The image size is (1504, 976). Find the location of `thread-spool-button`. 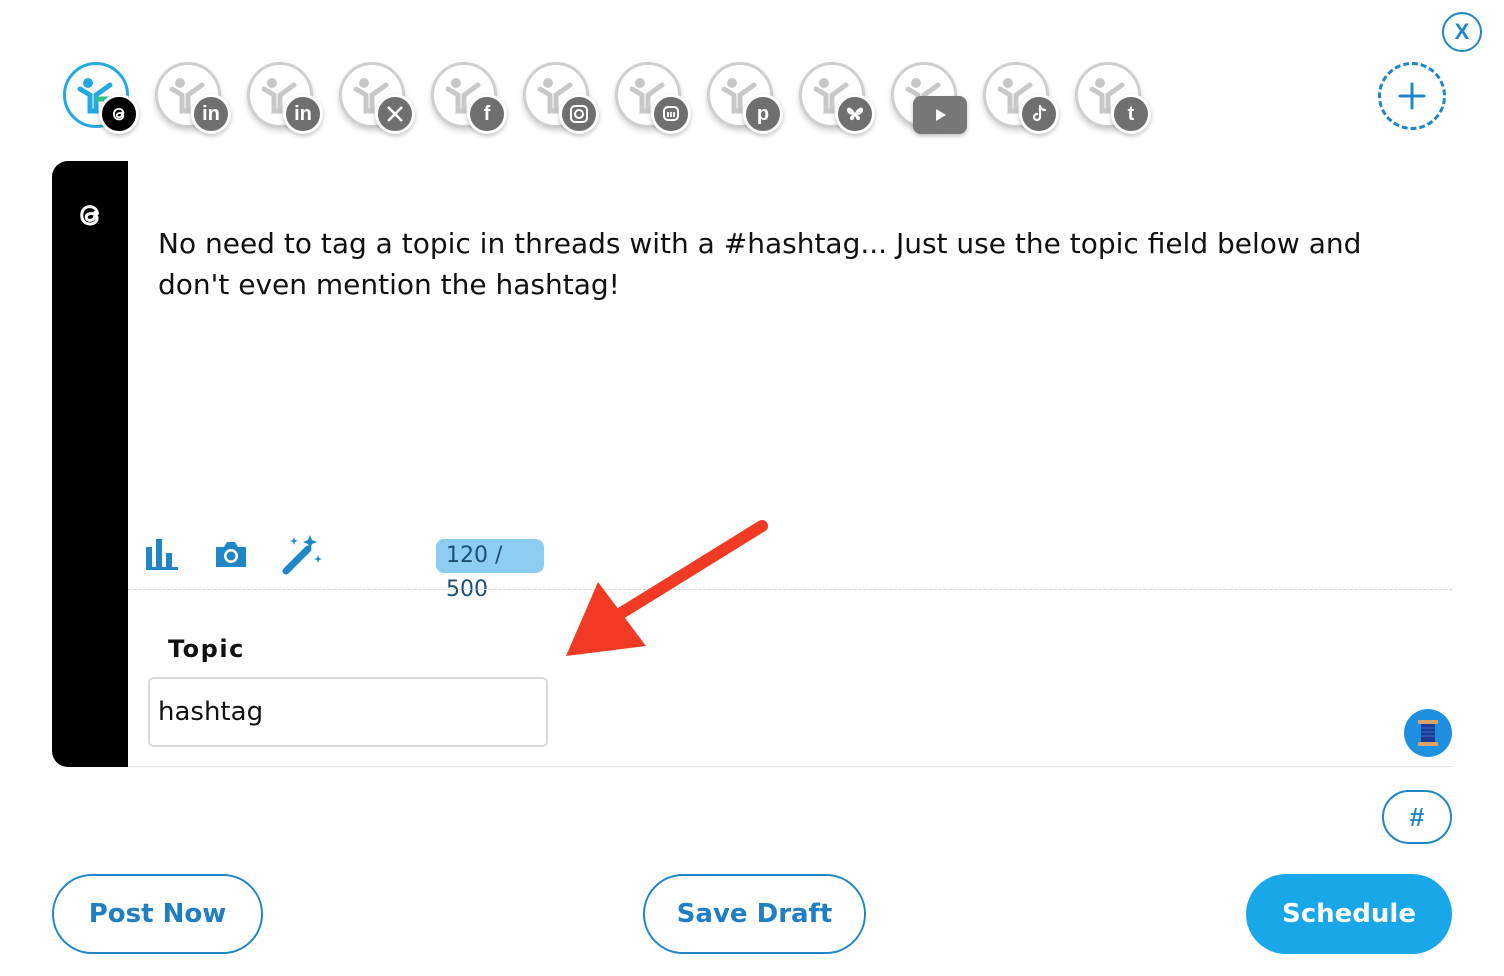

thread-spool-button is located at coordinates (1428, 733).